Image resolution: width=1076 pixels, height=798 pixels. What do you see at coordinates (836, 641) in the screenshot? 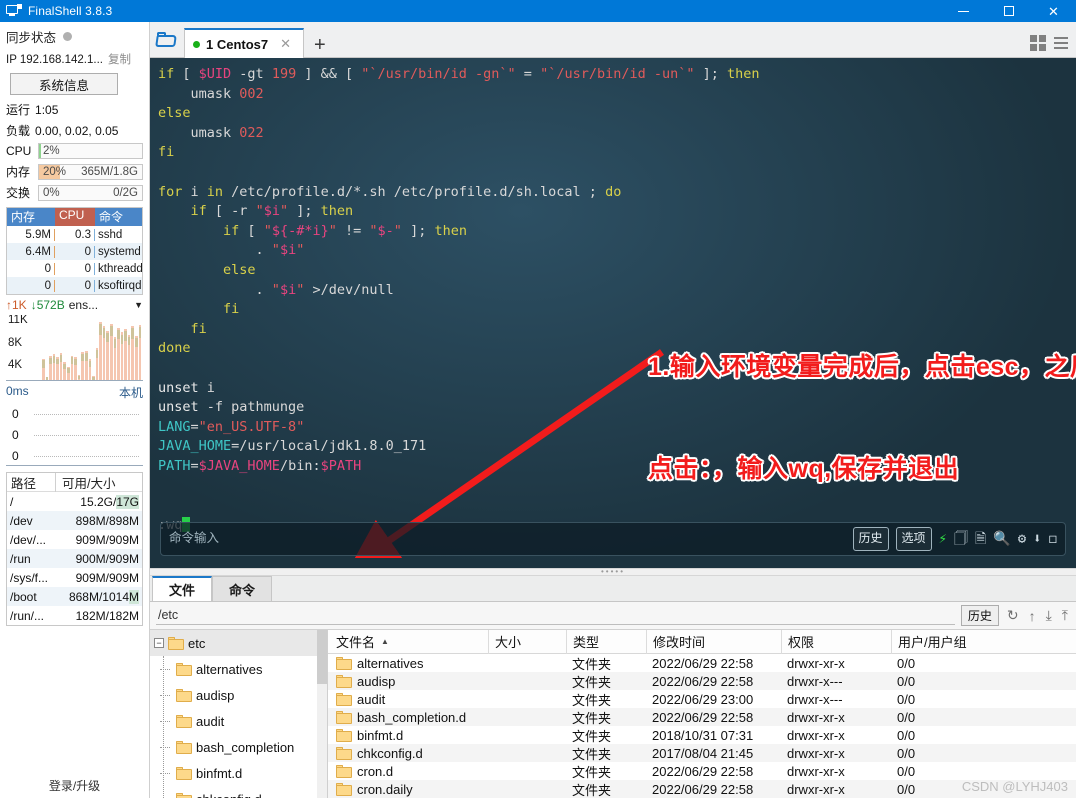
I see `column-header-permissions: 权限` at bounding box center [836, 641].